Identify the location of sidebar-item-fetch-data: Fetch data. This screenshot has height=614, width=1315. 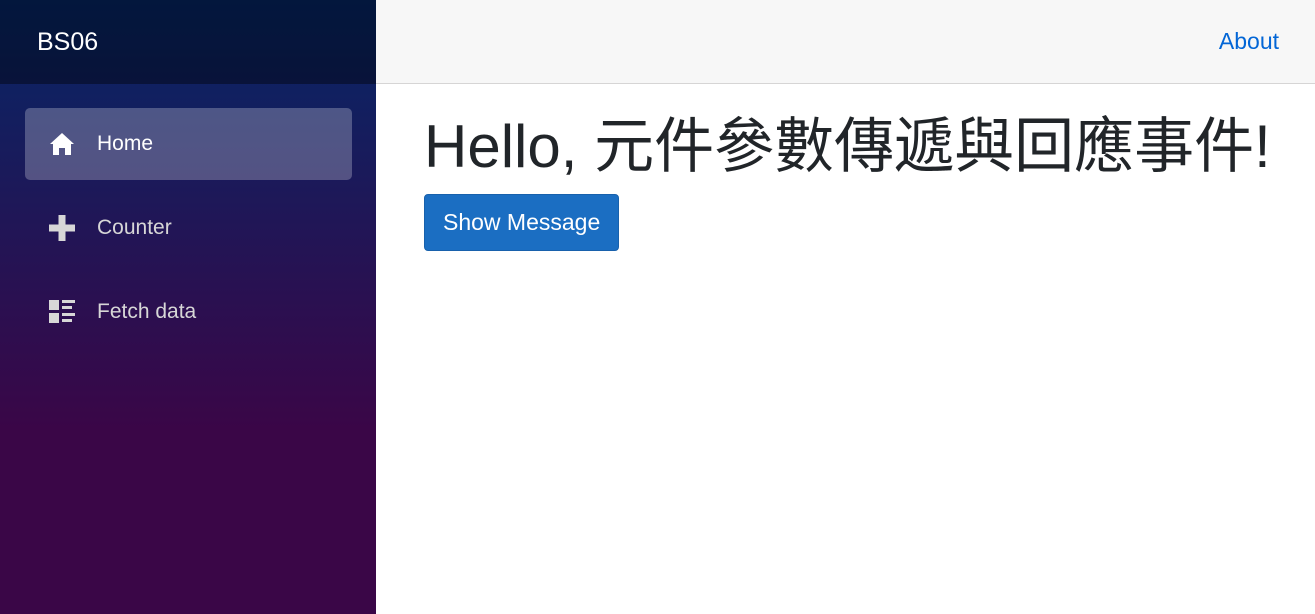
(188, 312).